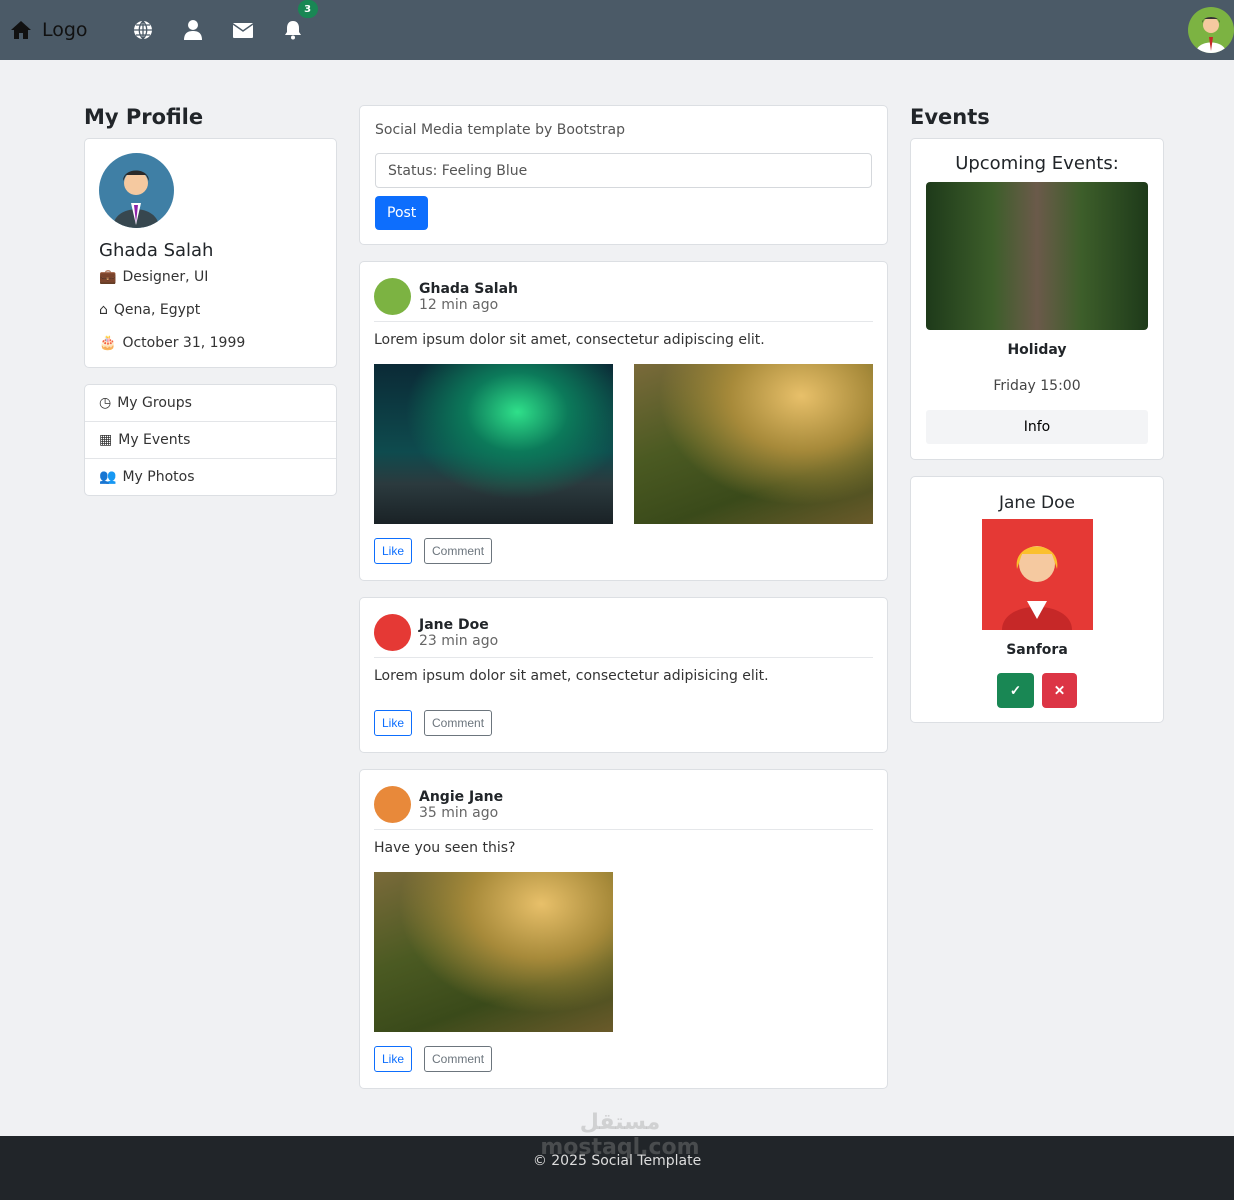 This screenshot has height=1200, width=1234. Describe the element at coordinates (210, 477) in the screenshot. I see `menu-my-photos: 👥 My Photos` at that location.